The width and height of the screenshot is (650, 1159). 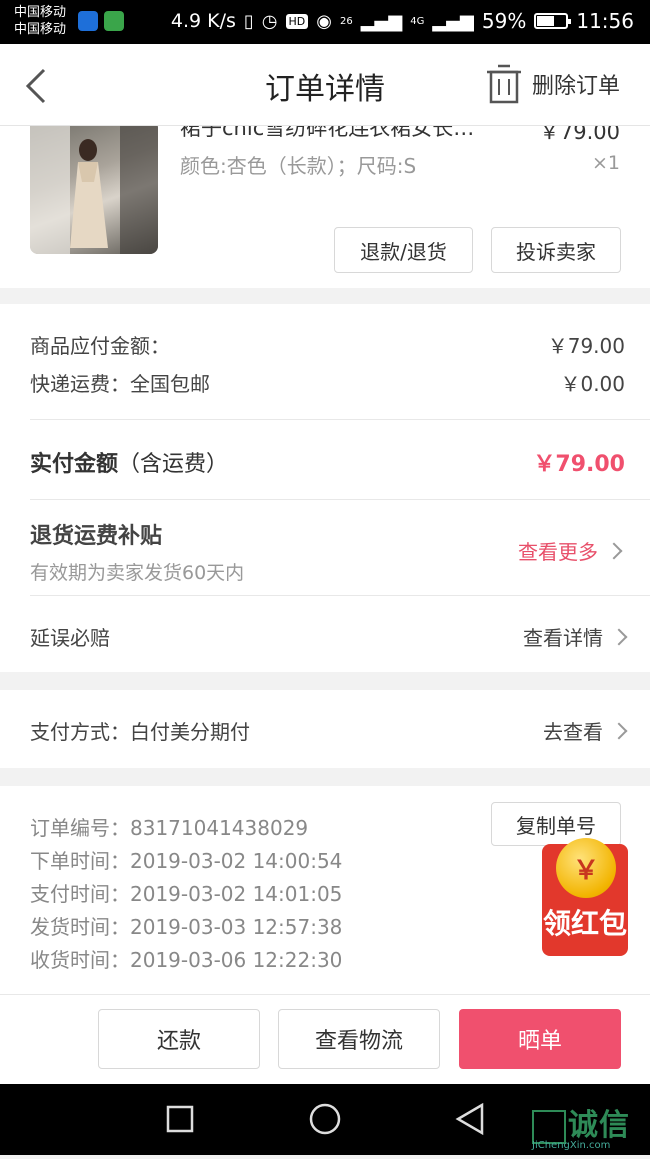 I want to click on watermark-main: 诚信, so click(x=581, y=1122).